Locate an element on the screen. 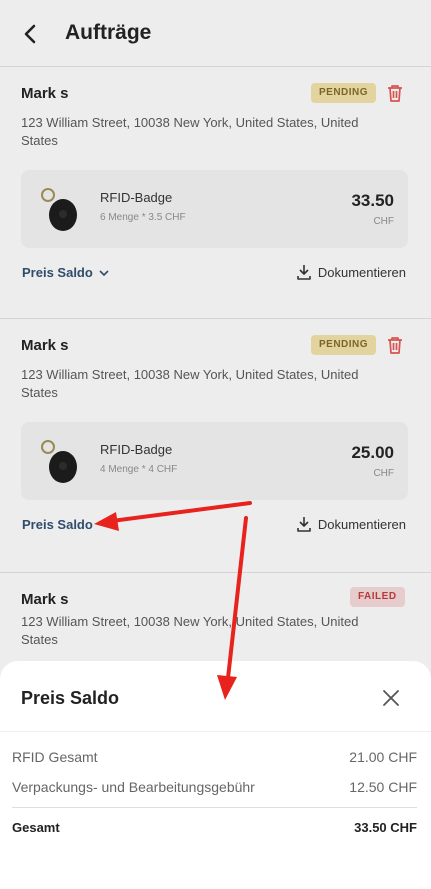 The width and height of the screenshot is (431, 889). total-label: Gesamt is located at coordinates (36, 827).